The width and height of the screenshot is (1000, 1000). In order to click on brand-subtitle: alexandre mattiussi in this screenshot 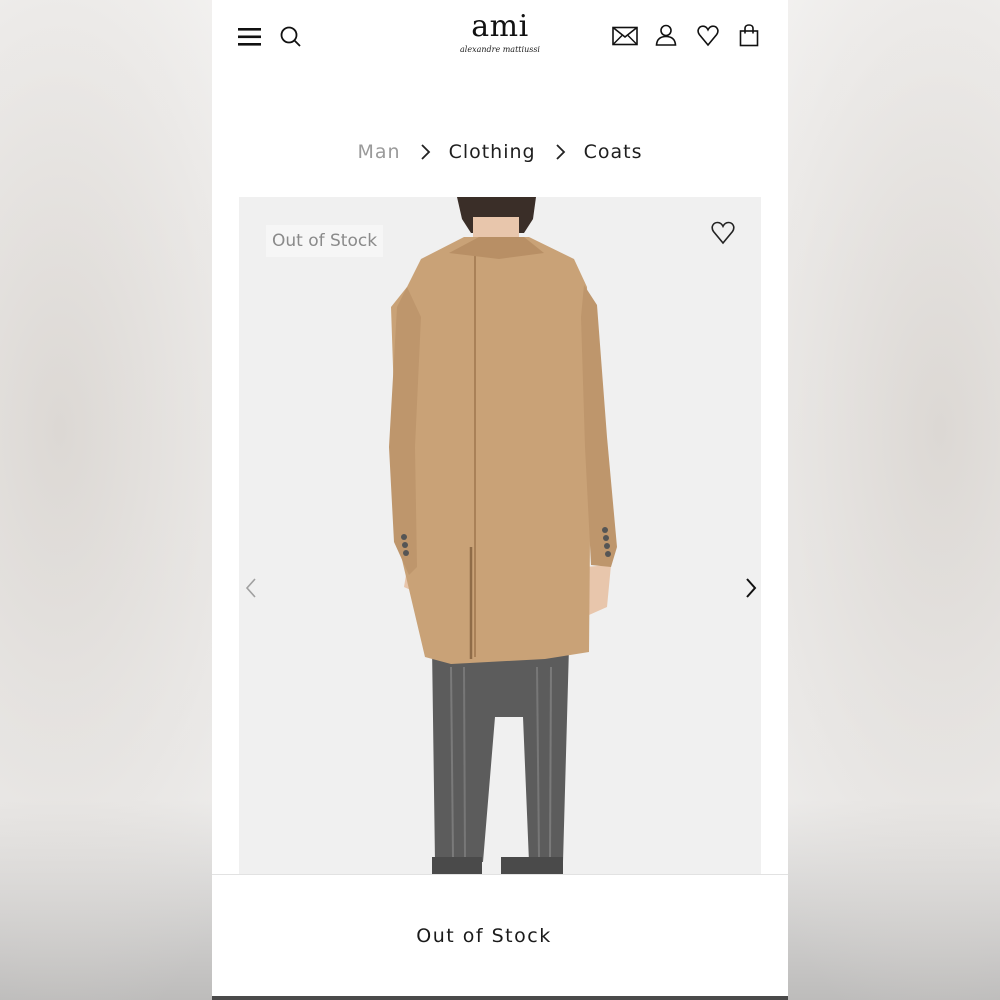, I will do `click(500, 49)`.